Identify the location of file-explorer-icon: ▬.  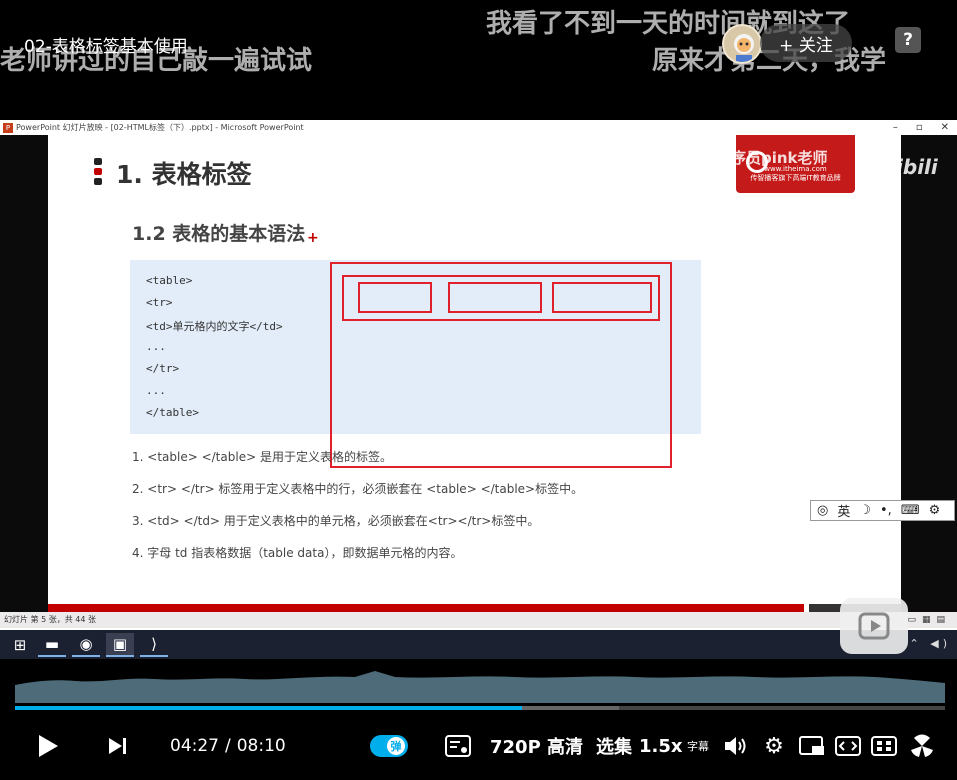
(52, 645).